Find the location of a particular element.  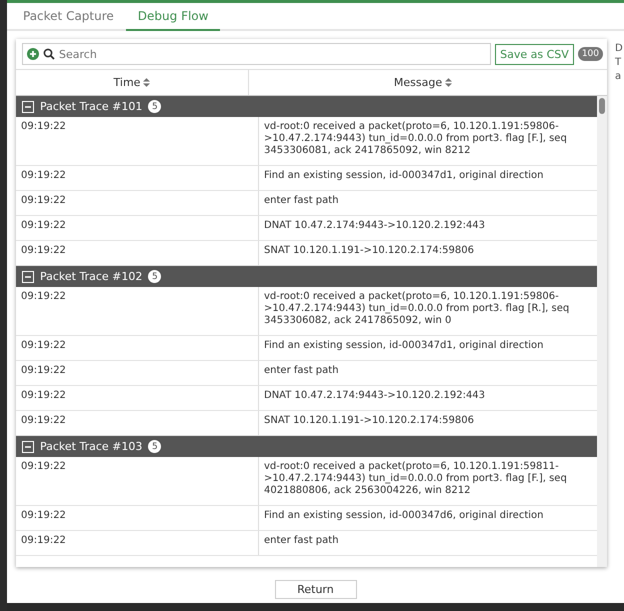

table-cell-text: vd-root:0 received a packet(proto=6, 10.120.1.191:59811->10.47.2.174:9443) tun_id=0.0.0.0 from port3. flag [F.], seq 4021880806, ack 2563004226, win 8212 is located at coordinates (415, 479).